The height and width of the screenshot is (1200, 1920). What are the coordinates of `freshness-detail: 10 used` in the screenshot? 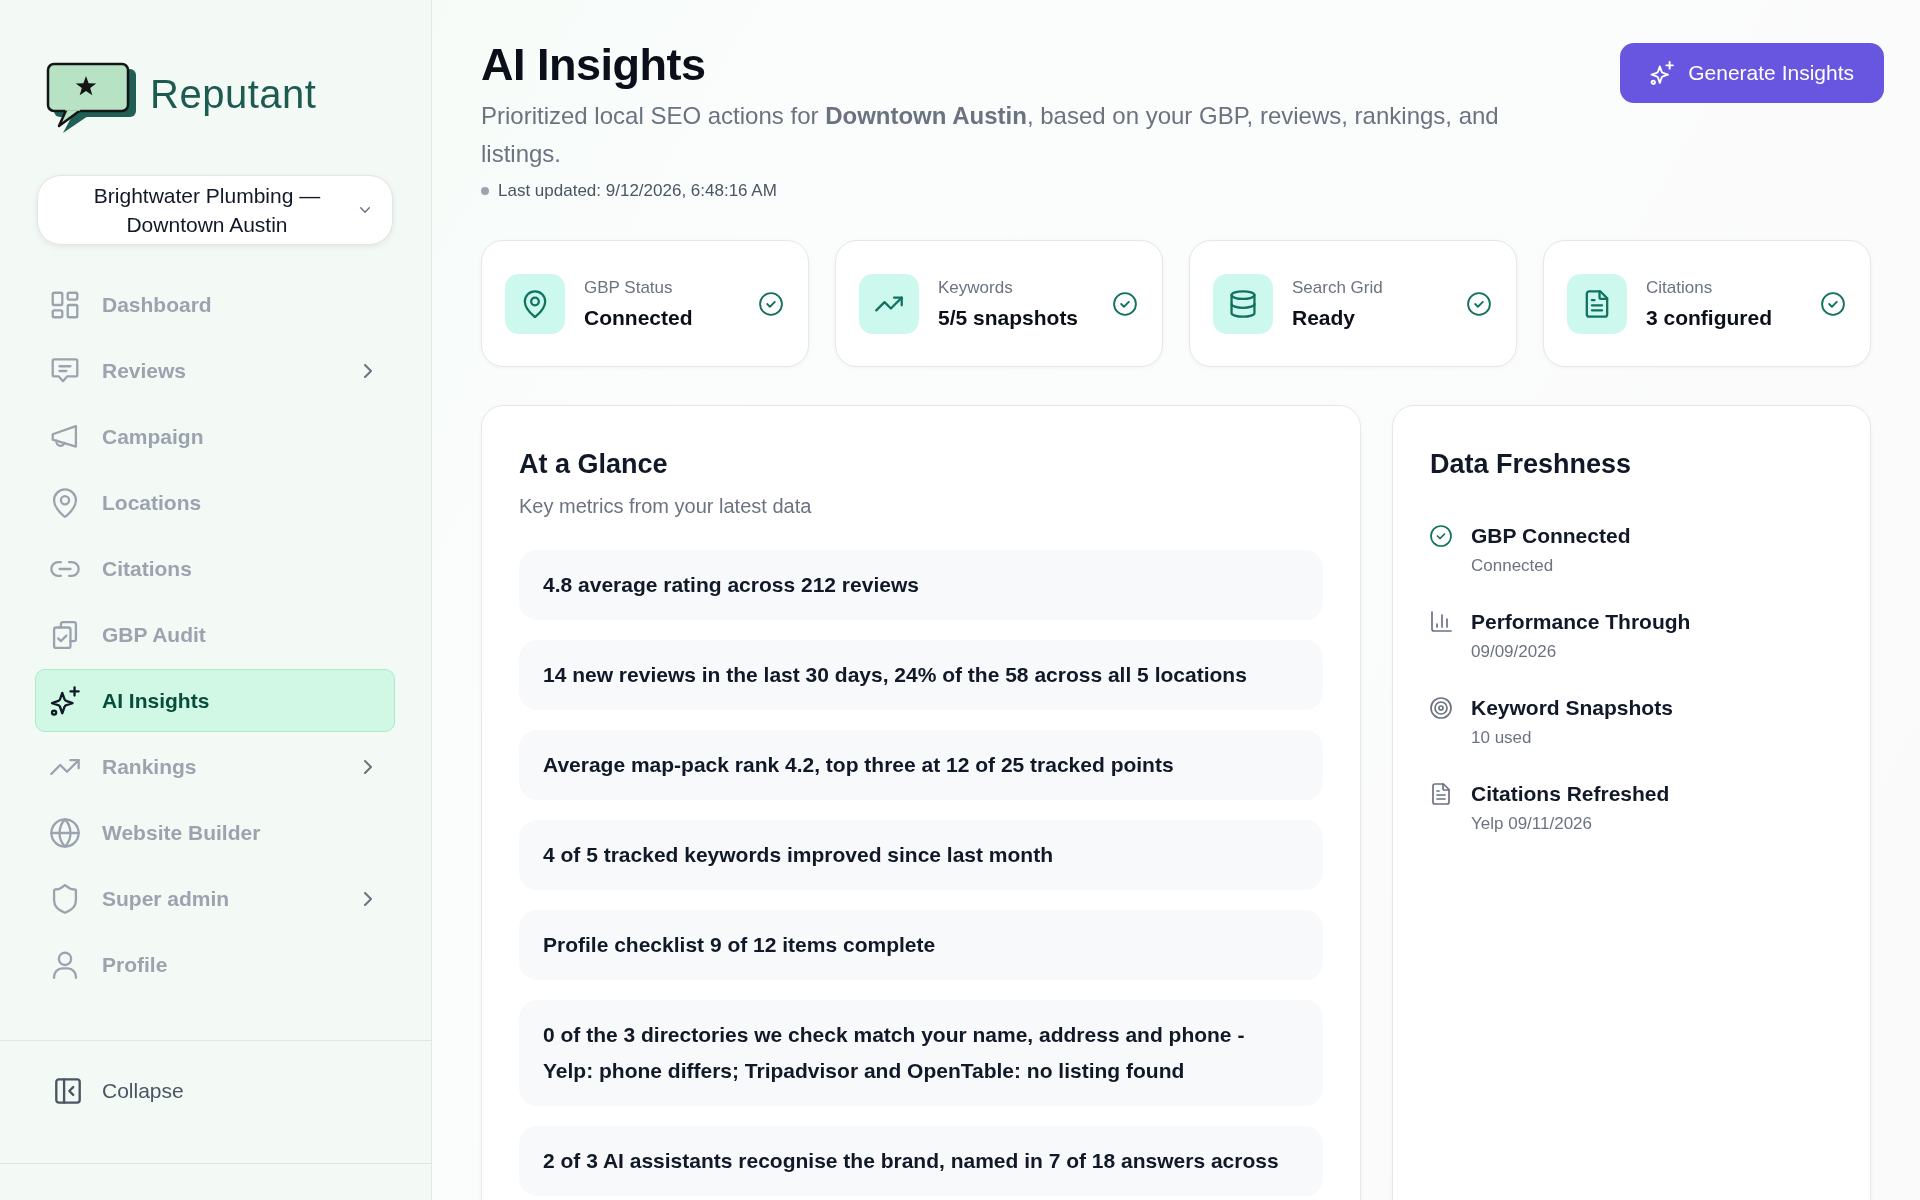 It's located at (1502, 738).